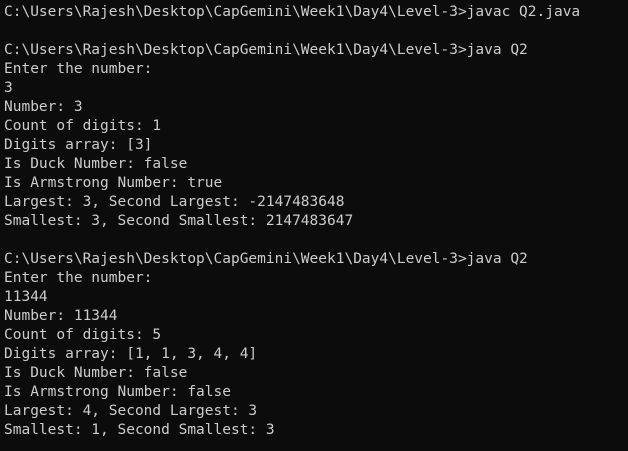  Describe the element at coordinates (174, 202) in the screenshot. I see `output-line: Largest: 3, Second Largest: -2147483648` at that location.